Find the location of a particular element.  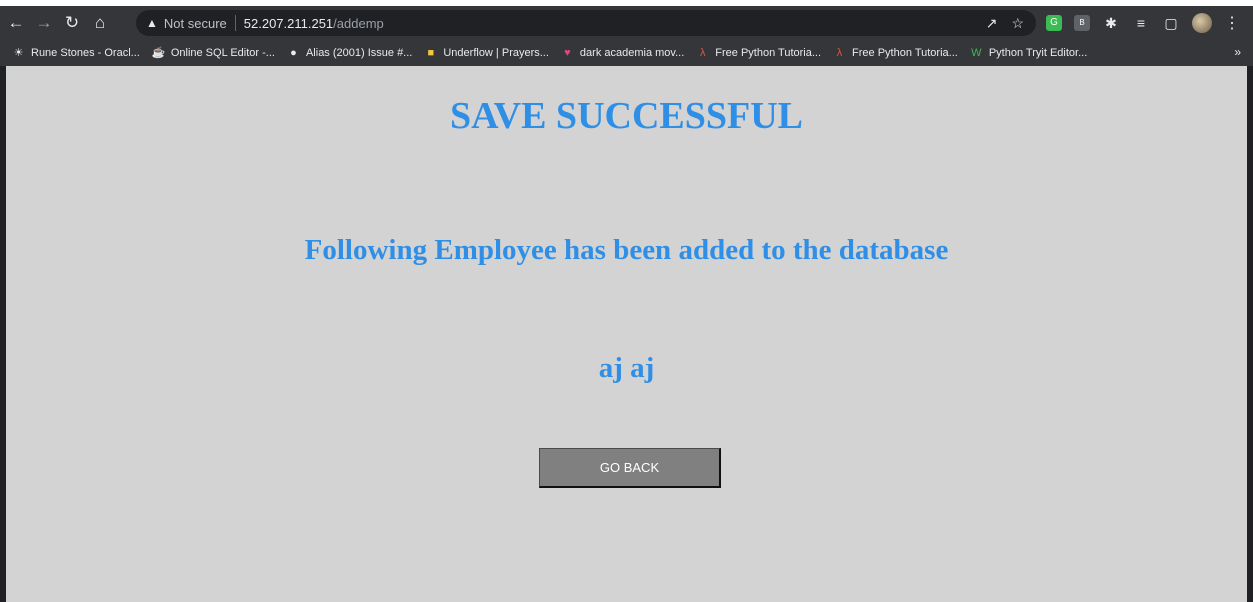

more-bookmarks-icon: » is located at coordinates (1237, 52).